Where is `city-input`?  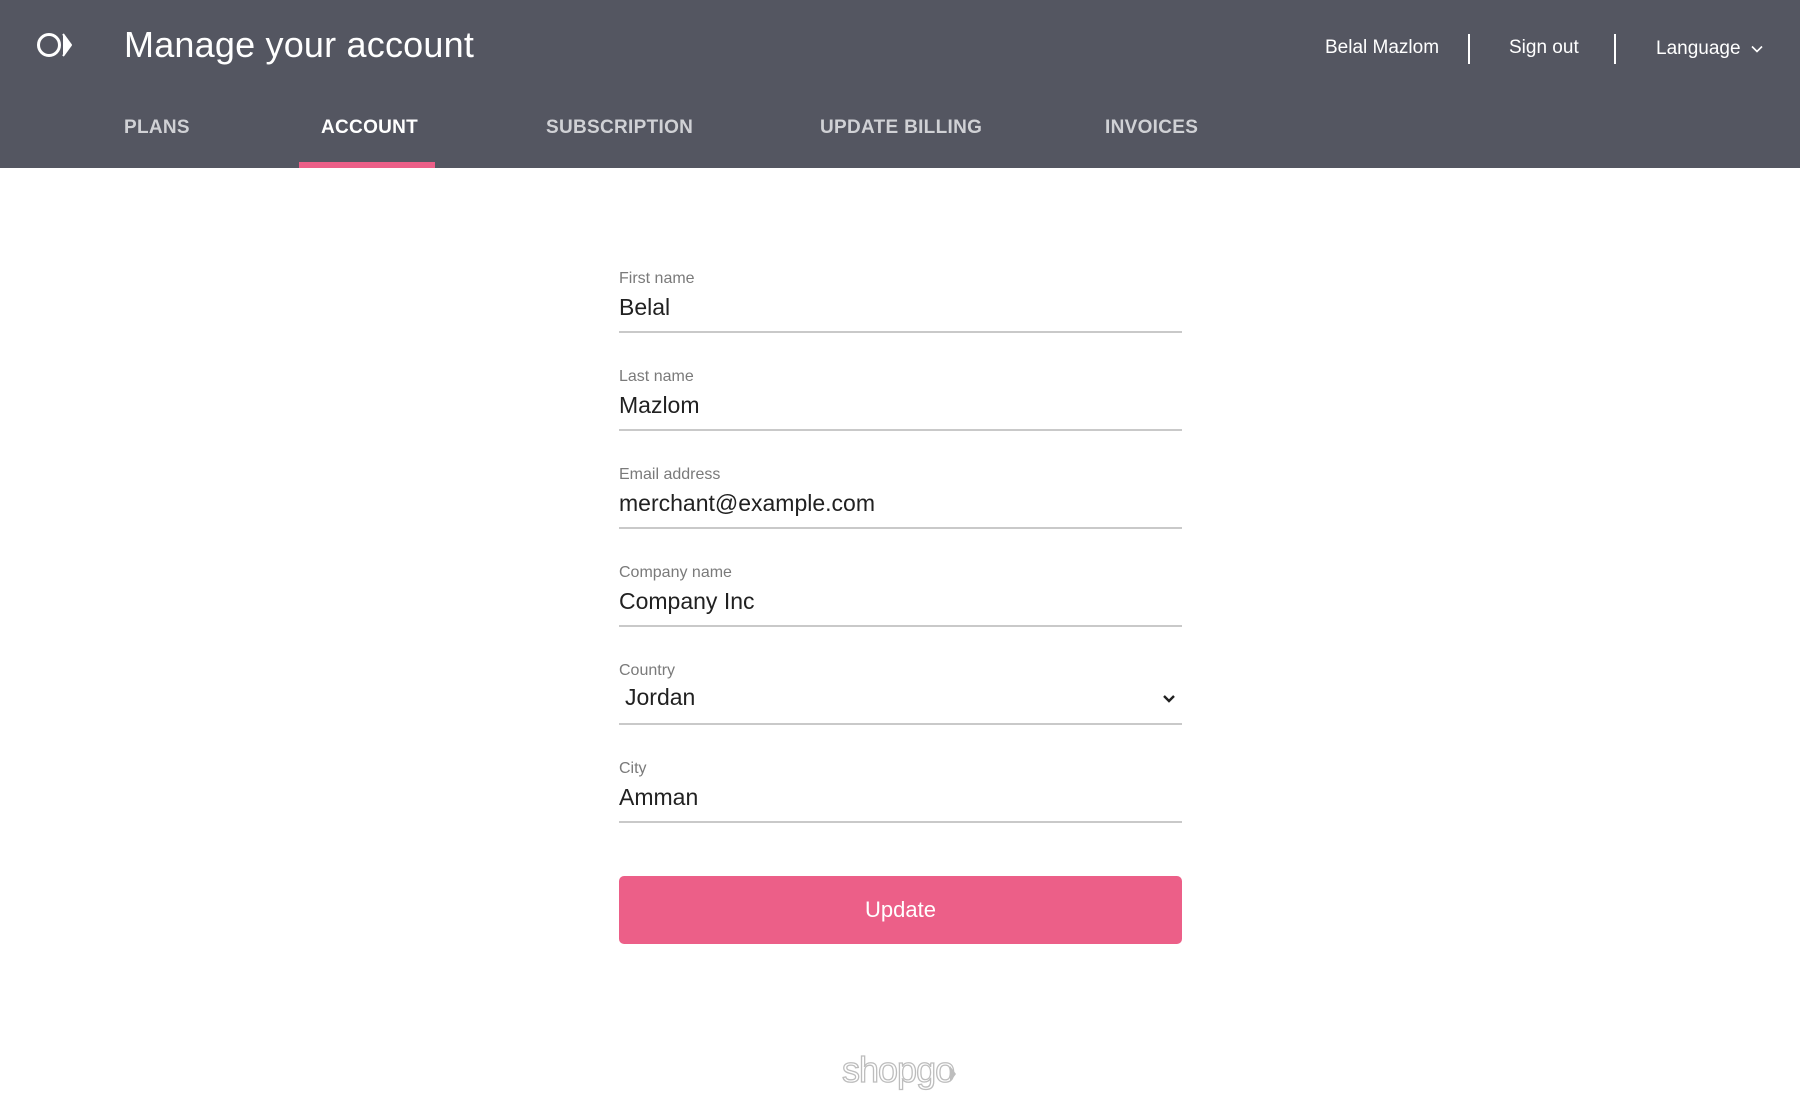 city-input is located at coordinates (900, 795).